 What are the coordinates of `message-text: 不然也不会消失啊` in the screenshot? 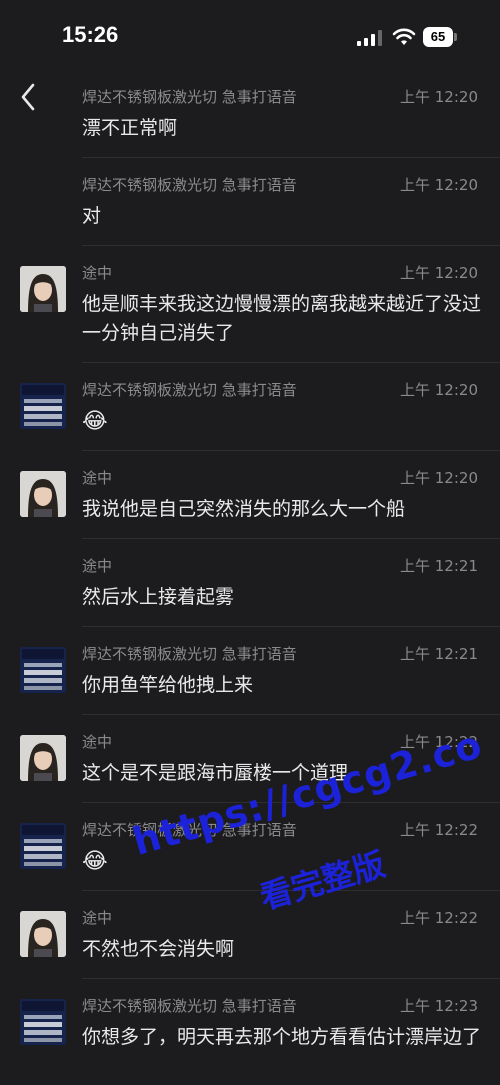 It's located at (158, 949).